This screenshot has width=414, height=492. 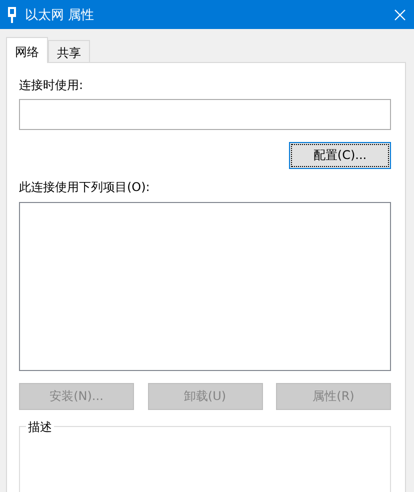 What do you see at coordinates (40, 427) in the screenshot?
I see `group-title: 描述` at bounding box center [40, 427].